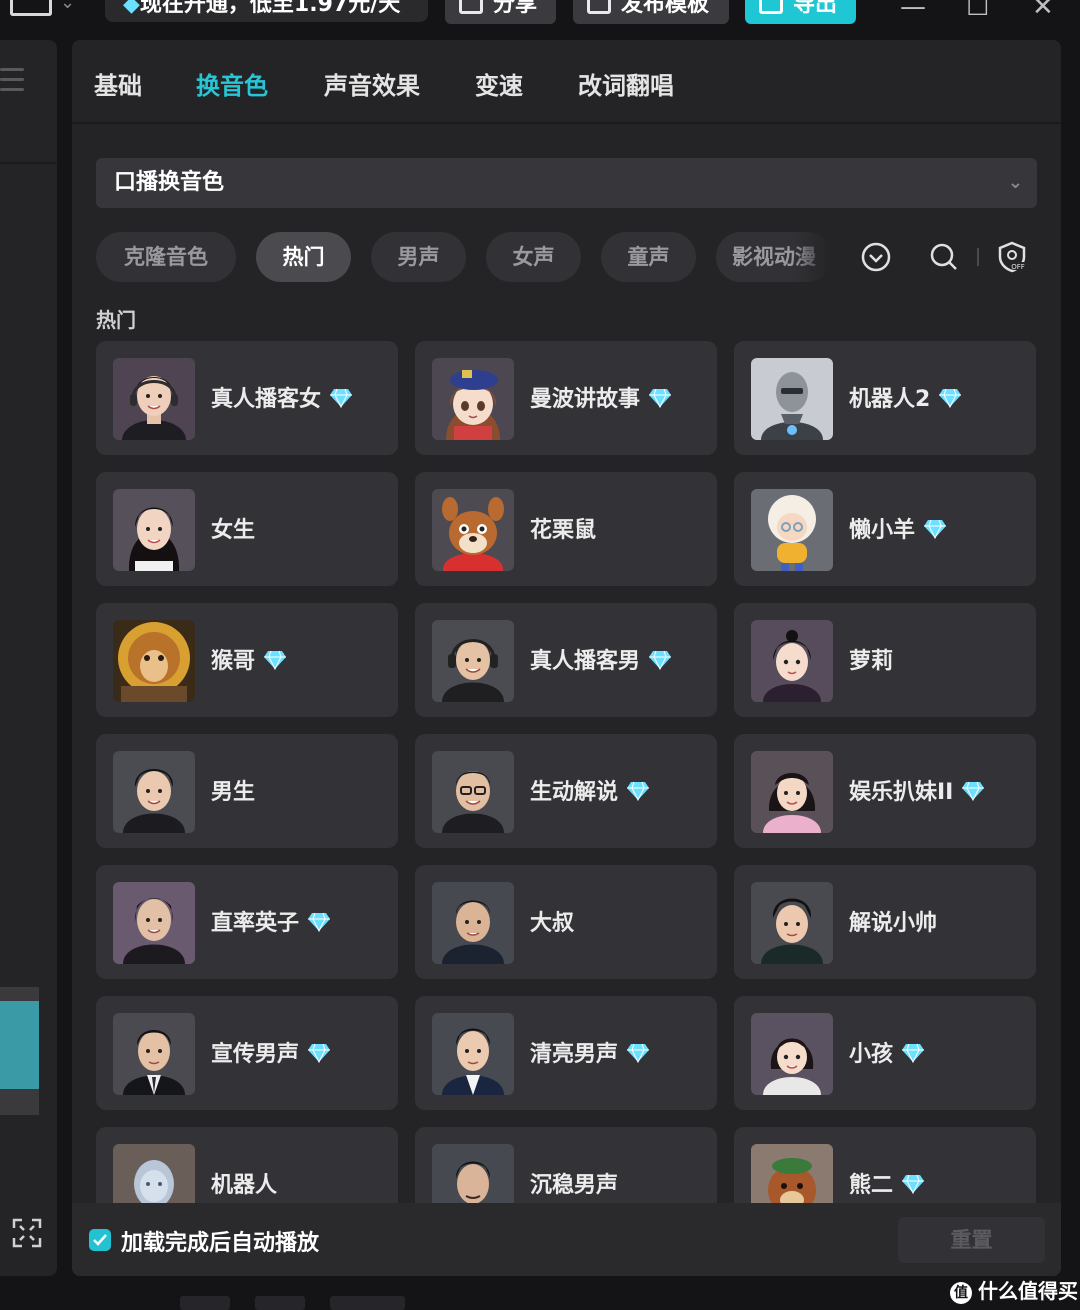 The height and width of the screenshot is (1310, 1080). What do you see at coordinates (917, 790) in the screenshot?
I see `voice-name: 娱乐扒妹II` at bounding box center [917, 790].